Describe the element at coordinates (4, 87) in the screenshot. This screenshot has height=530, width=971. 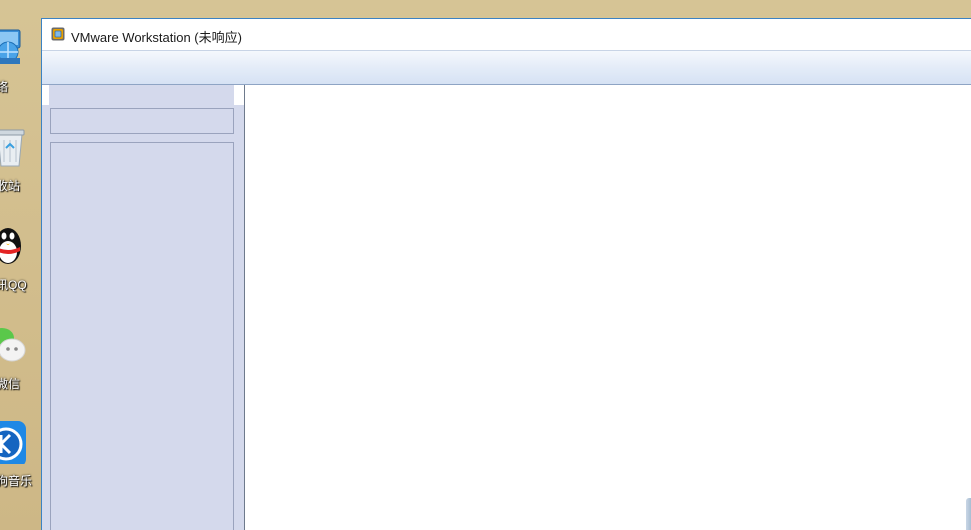
I see `desktop-icon-label: 络` at that location.